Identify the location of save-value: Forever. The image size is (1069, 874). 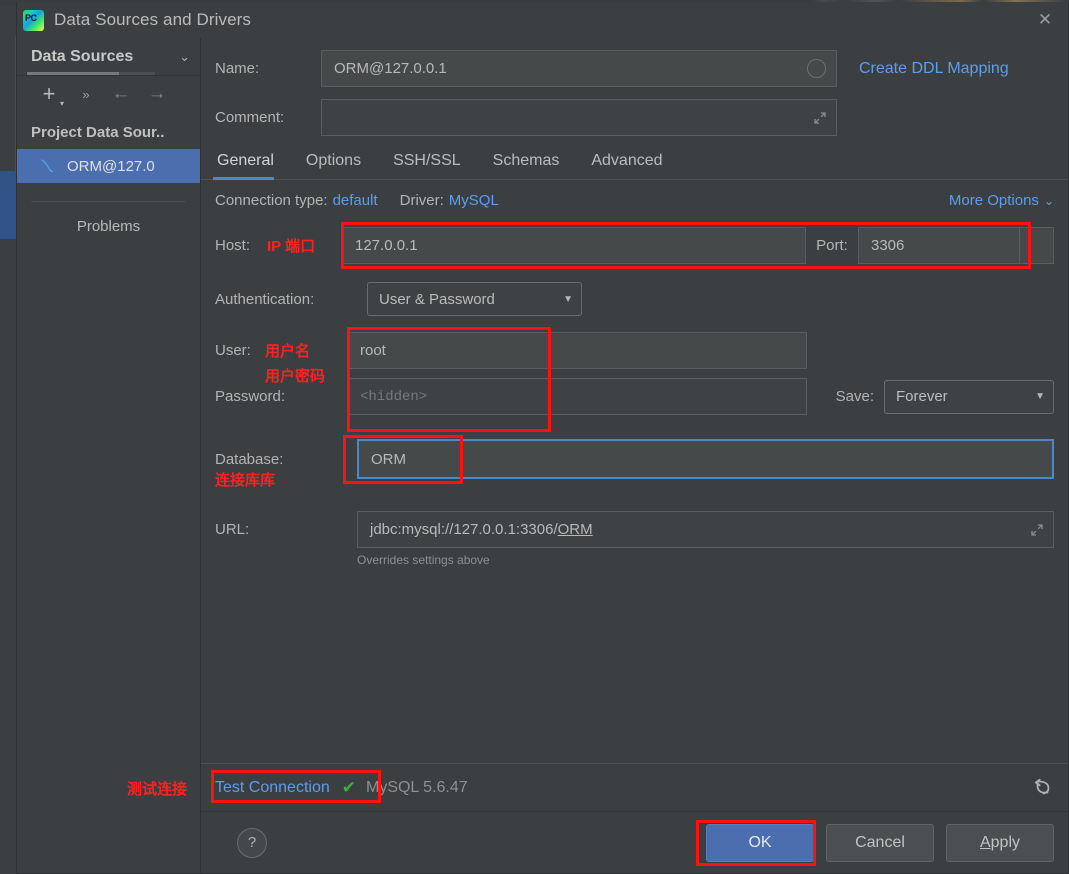
(922, 396).